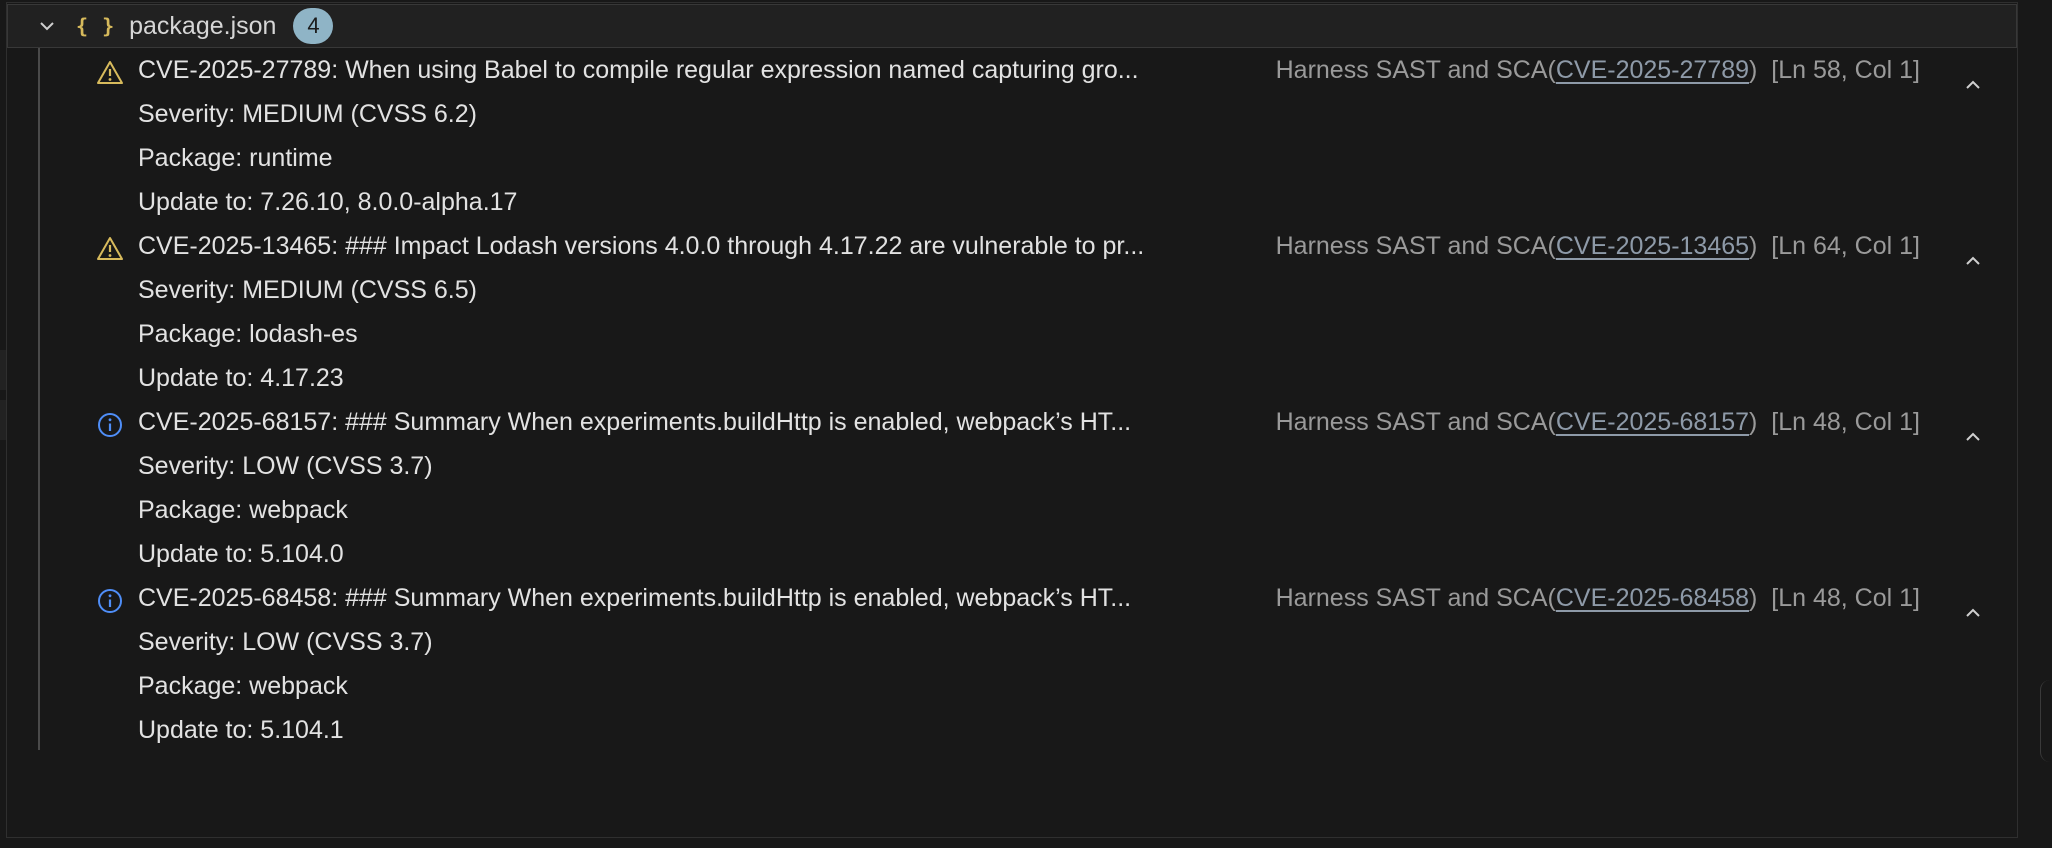  What do you see at coordinates (1005, 202) in the screenshot?
I see `problem-detail-row: Update to: 7.26.10, 8.0.0-alpha.17` at bounding box center [1005, 202].